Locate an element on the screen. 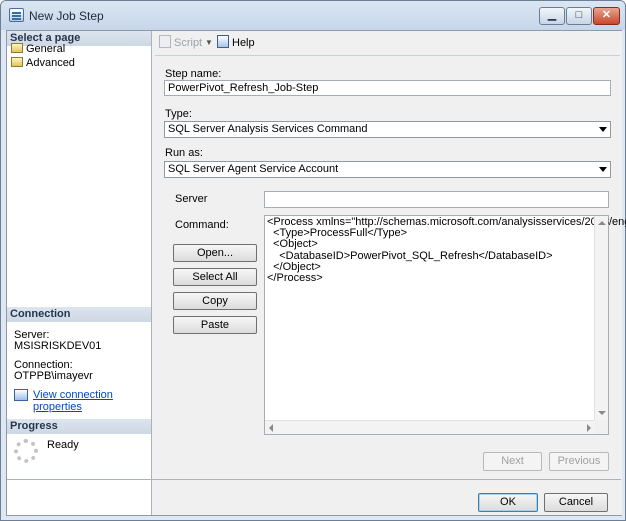 Image resolution: width=626 pixels, height=521 pixels. scroll-left-icon is located at coordinates (271, 428).